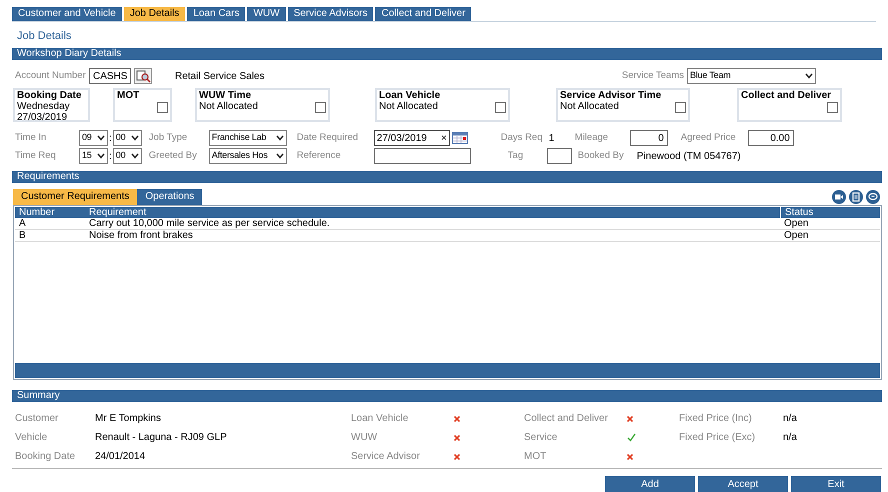 This screenshot has width=888, height=492. What do you see at coordinates (836, 484) in the screenshot?
I see `action-button: Exit` at bounding box center [836, 484].